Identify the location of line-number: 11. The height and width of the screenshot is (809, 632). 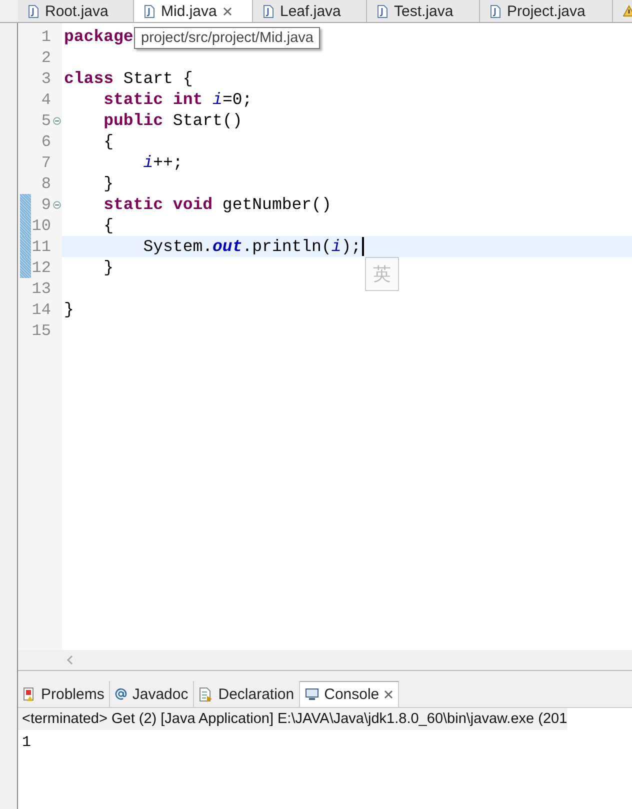
(41, 247).